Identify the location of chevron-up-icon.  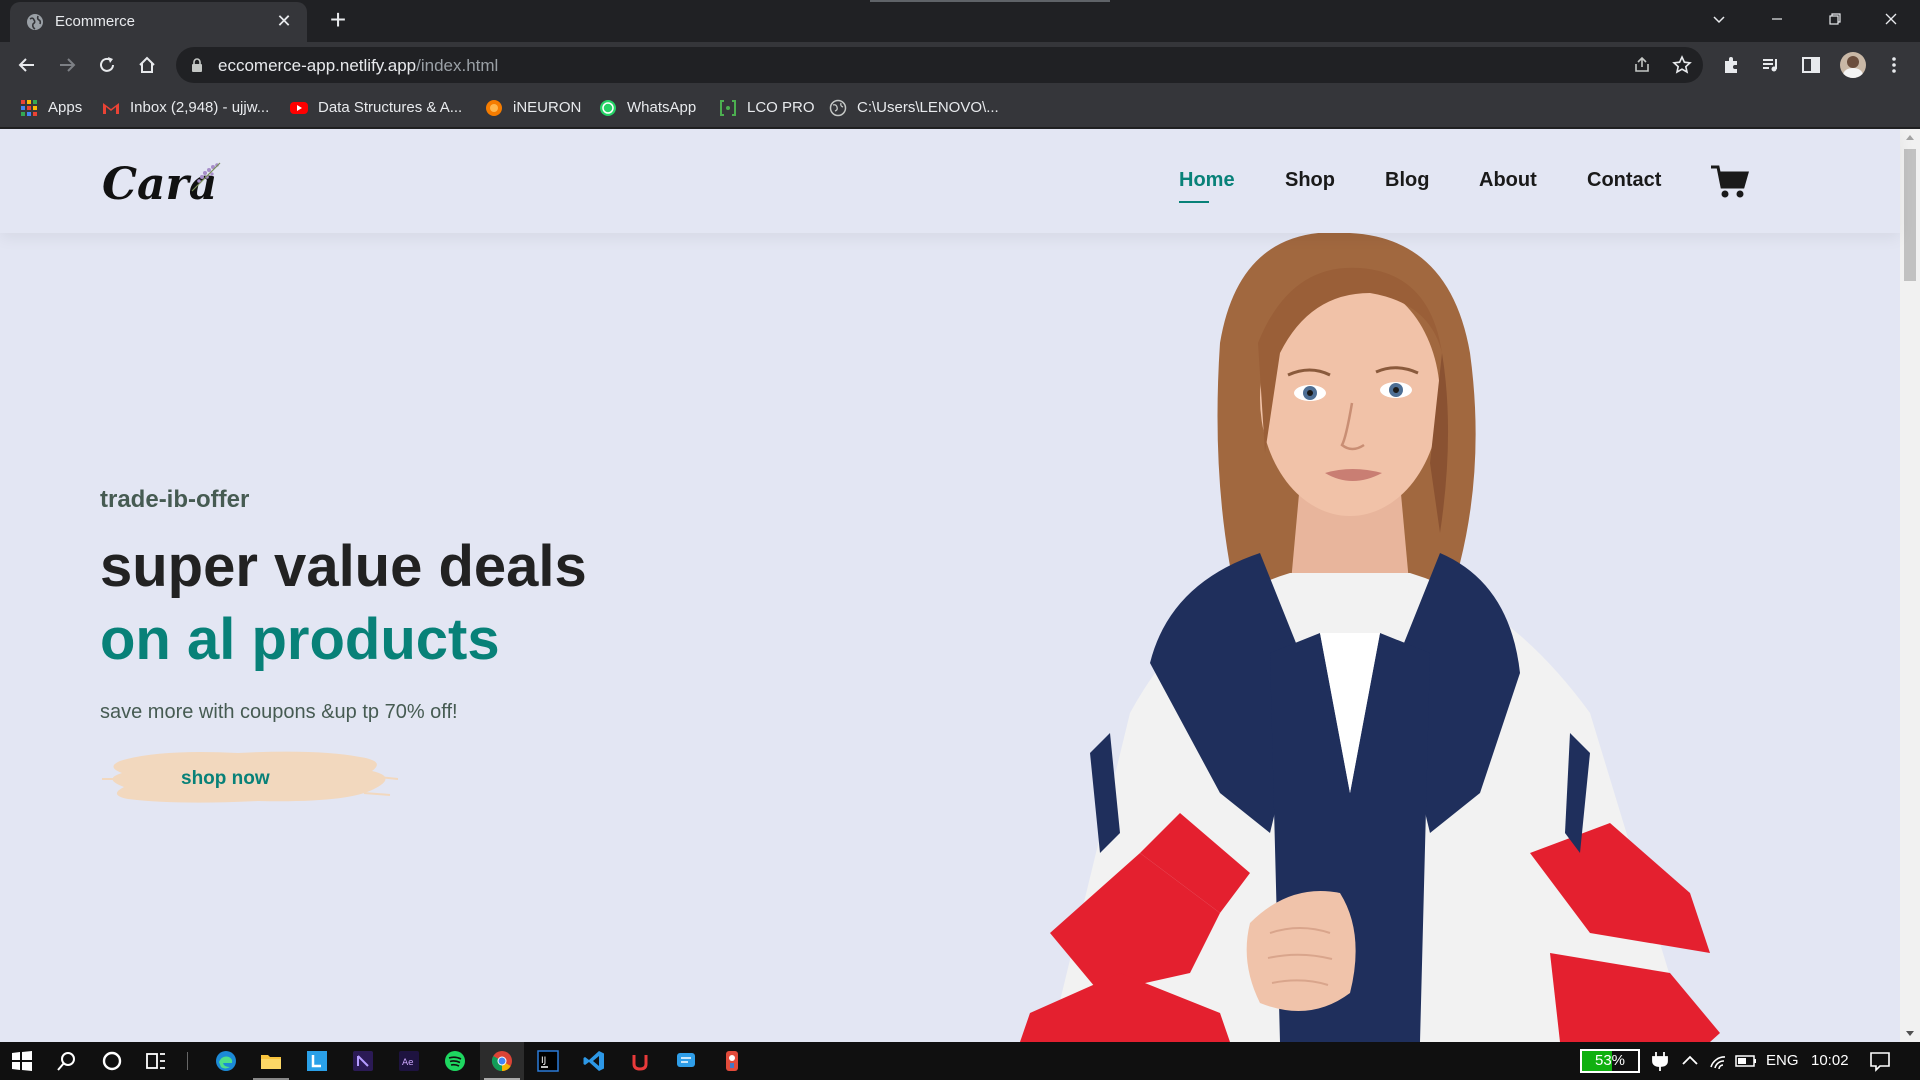
(1690, 1061).